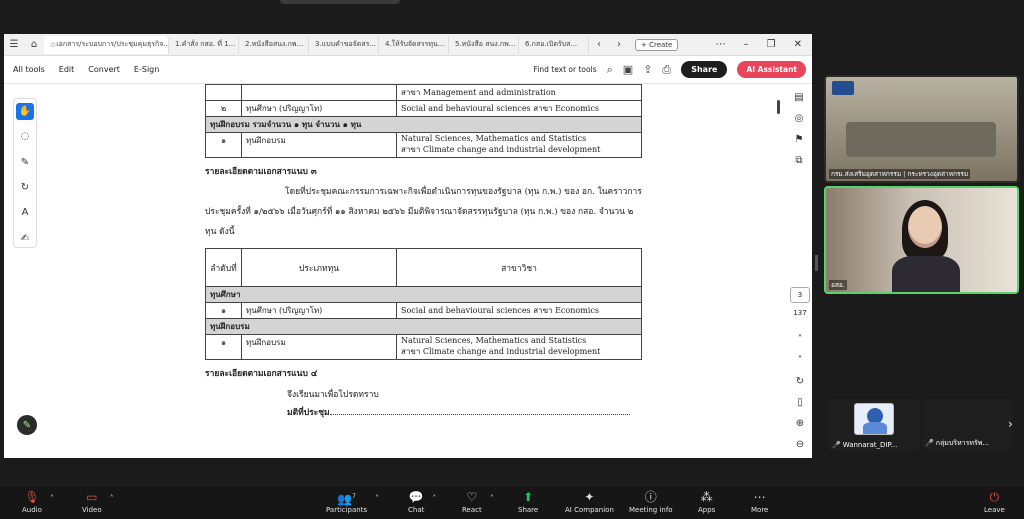 The image size is (1024, 519). I want to click on react-button: ♡ React ˄, so click(478, 502).